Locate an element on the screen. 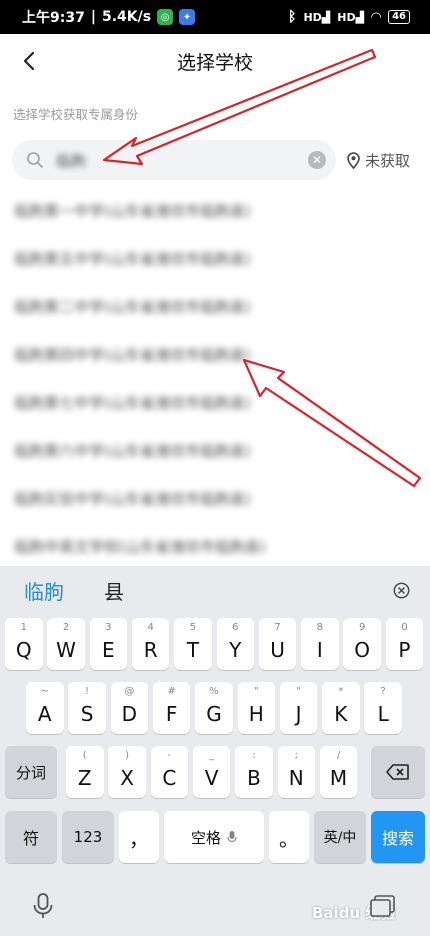  key-k: * K is located at coordinates (341, 708).